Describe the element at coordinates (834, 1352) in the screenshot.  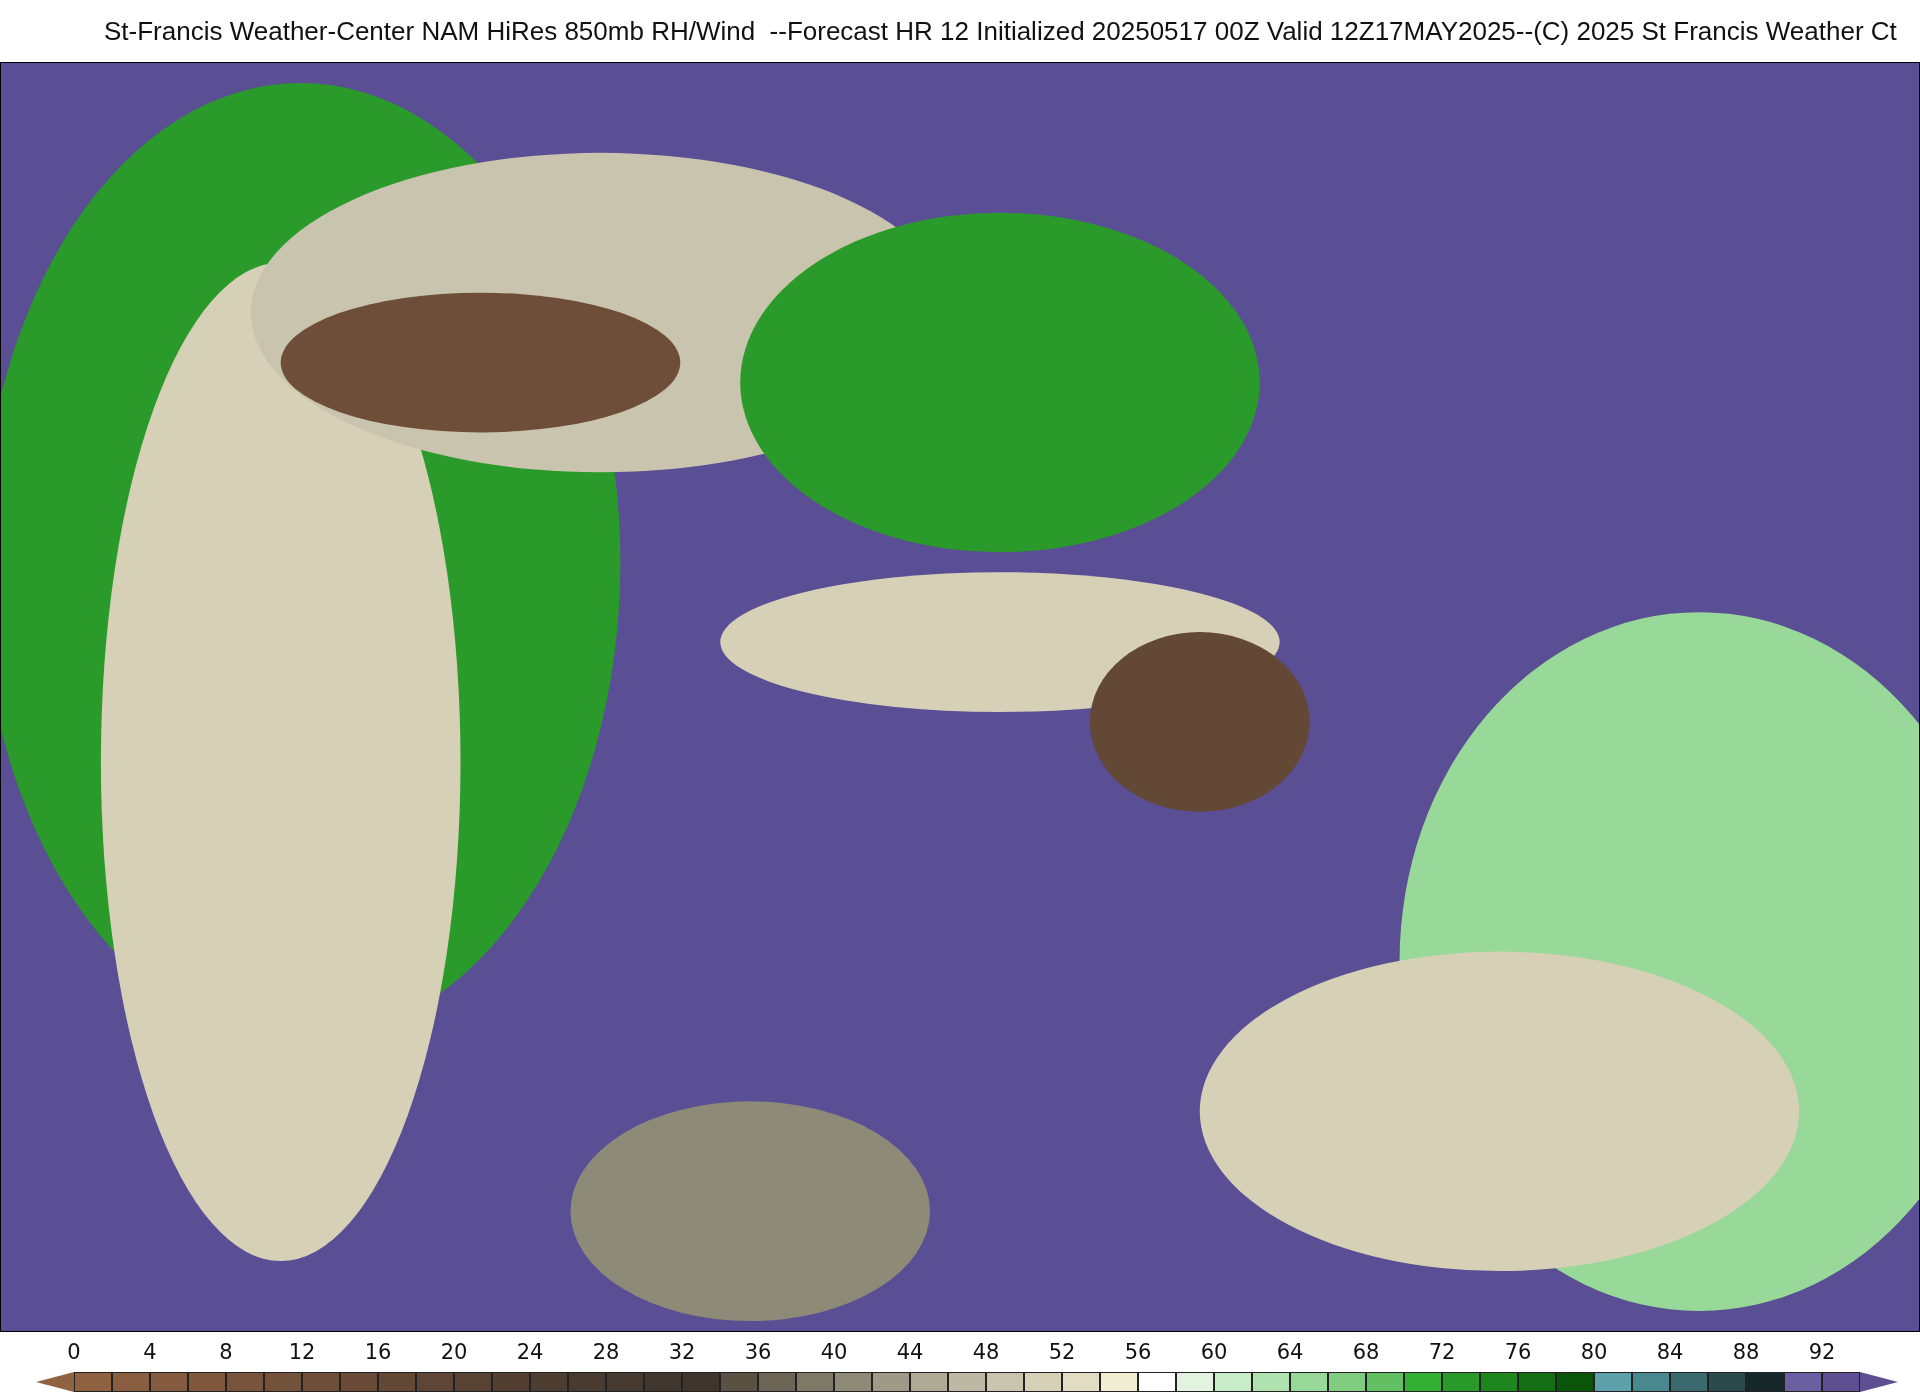
I see `colorbar-tick-label: 40` at that location.